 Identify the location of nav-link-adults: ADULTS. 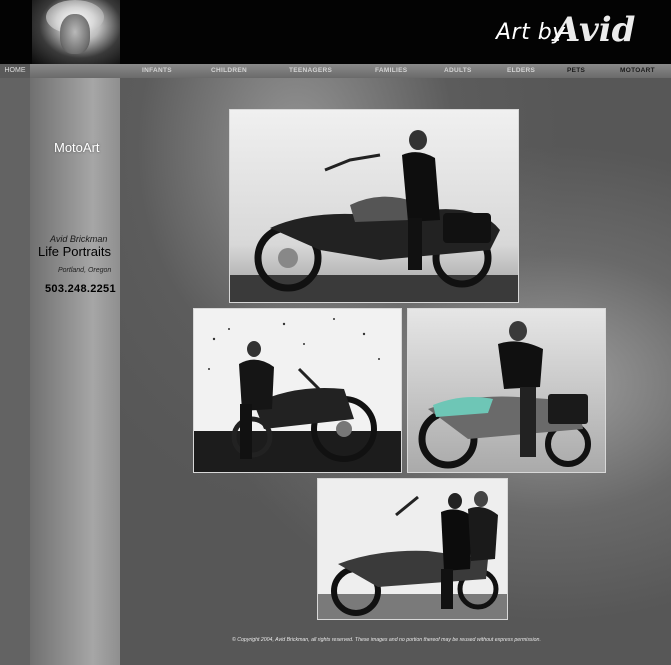
(458, 71).